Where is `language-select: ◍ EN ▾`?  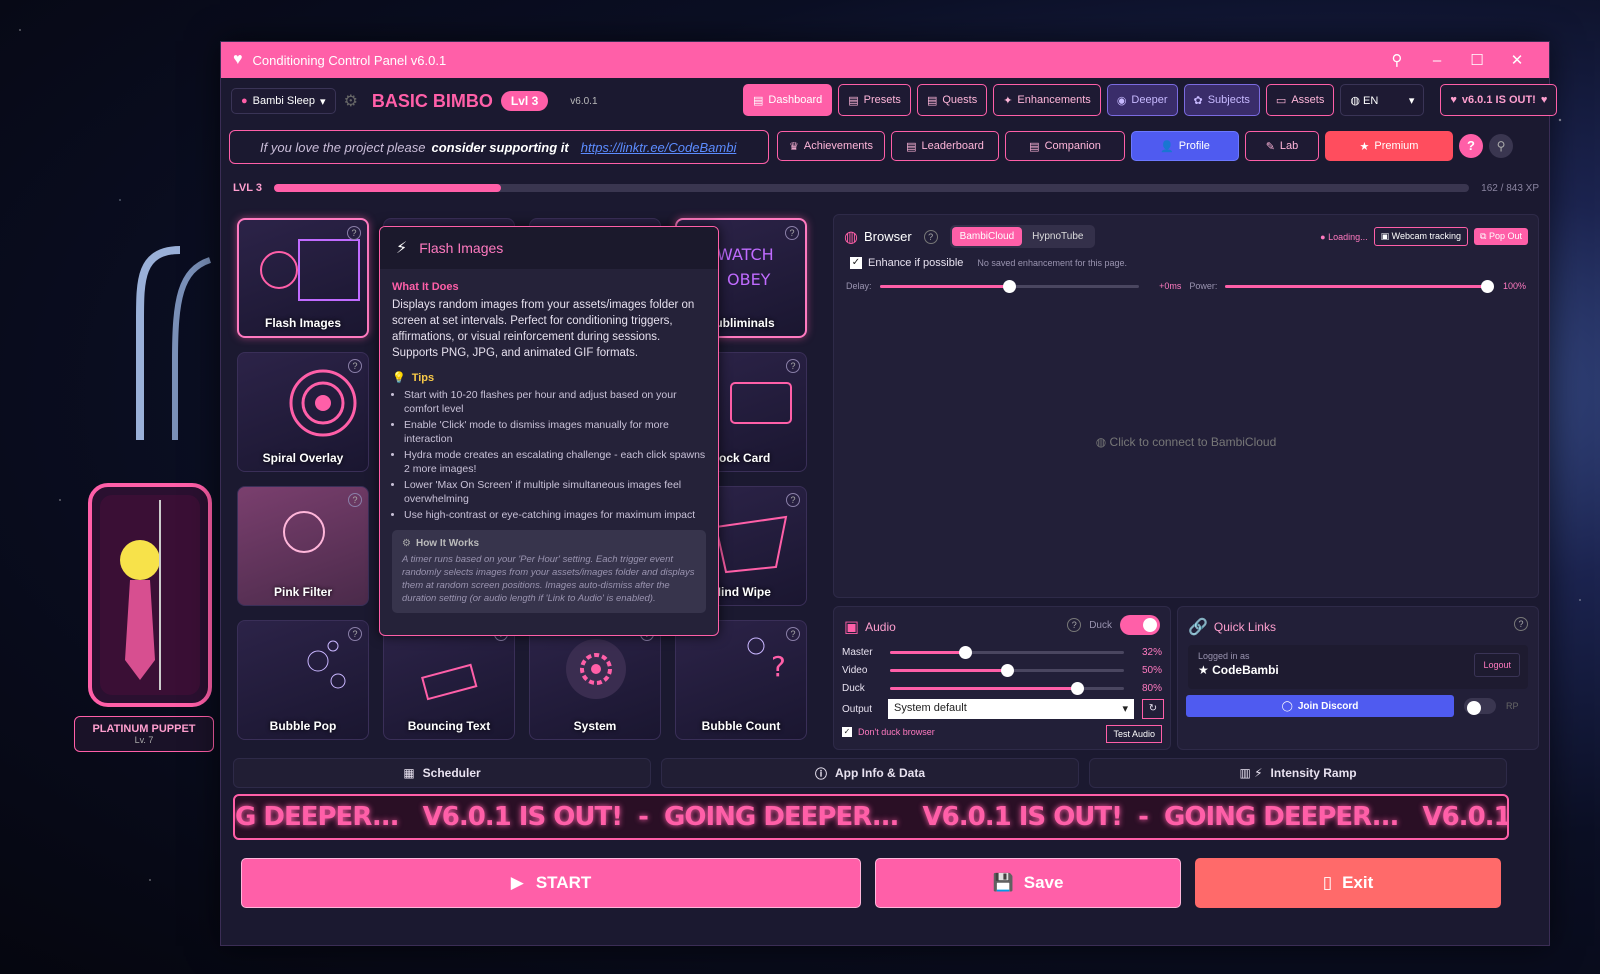 language-select: ◍ EN ▾ is located at coordinates (1382, 100).